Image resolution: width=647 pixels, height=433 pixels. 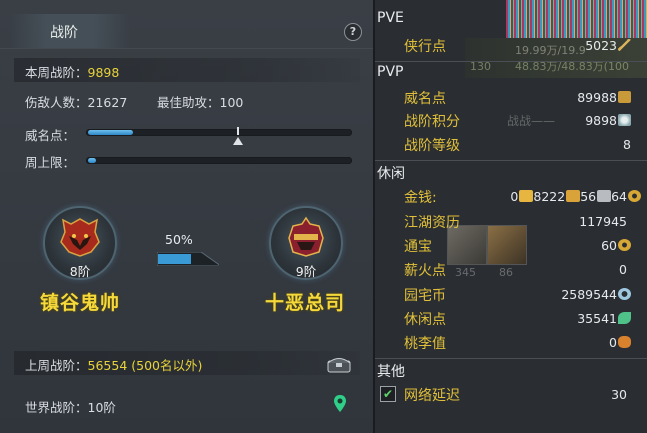 I want to click on this-week-rank: 本周战阶：9898, so click(x=72, y=71).